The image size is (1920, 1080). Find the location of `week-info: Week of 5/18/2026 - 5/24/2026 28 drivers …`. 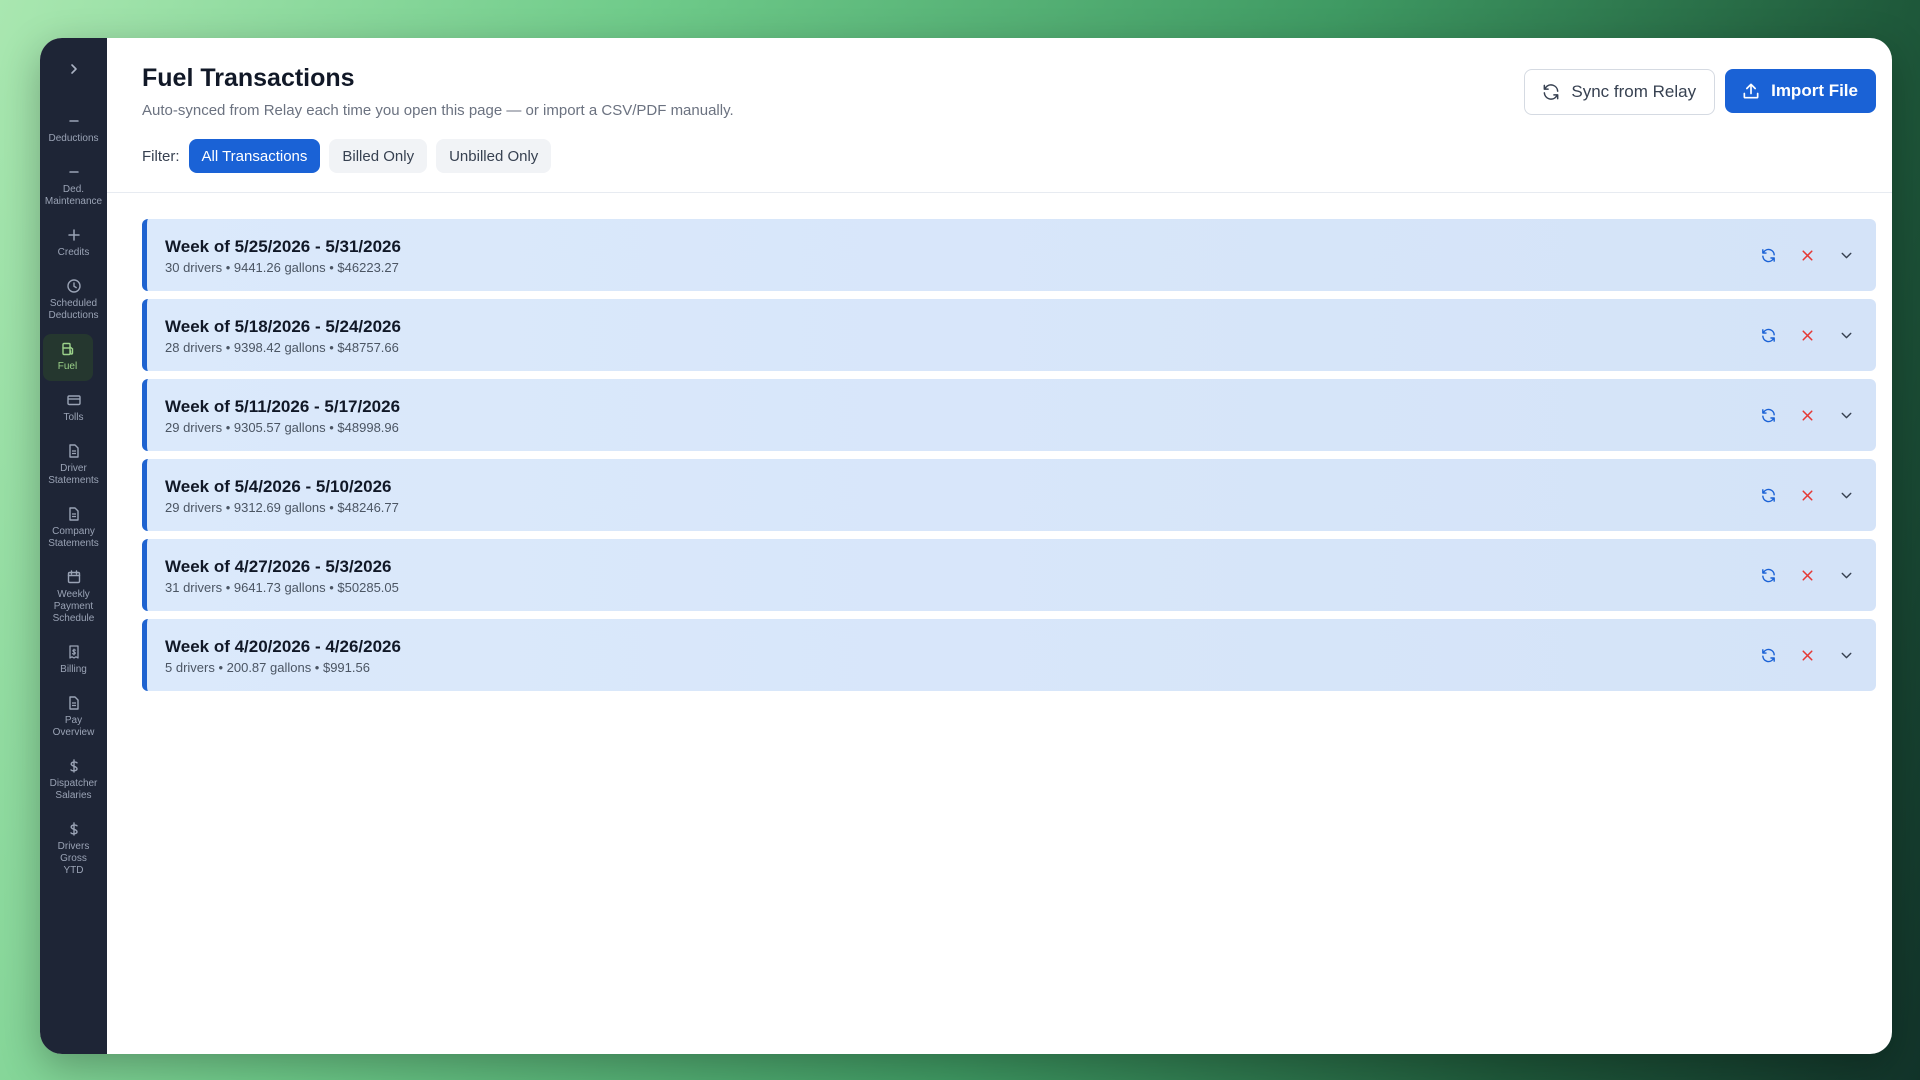

week-info: Week of 5/18/2026 - 5/24/2026 28 drivers … is located at coordinates (954, 335).